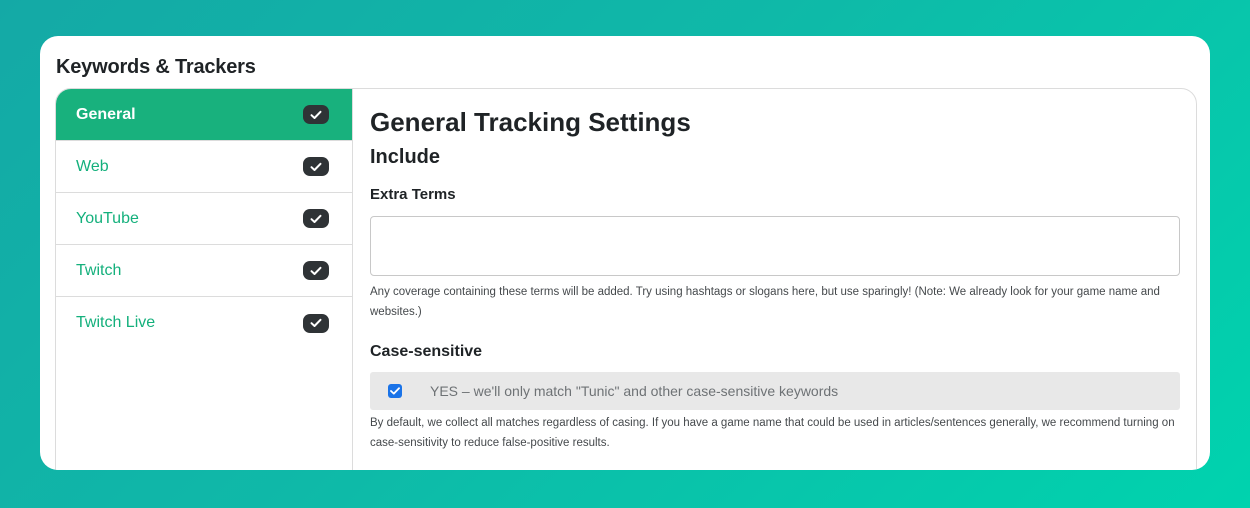  Describe the element at coordinates (204, 271) in the screenshot. I see `sidebar-item-twitch: Twitch` at that location.